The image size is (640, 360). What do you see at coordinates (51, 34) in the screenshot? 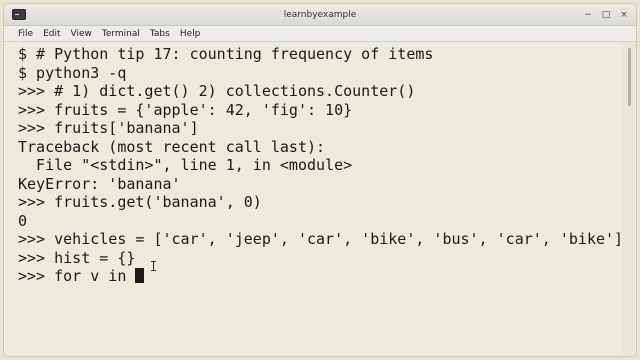
I see `menu-edit: Edit` at bounding box center [51, 34].